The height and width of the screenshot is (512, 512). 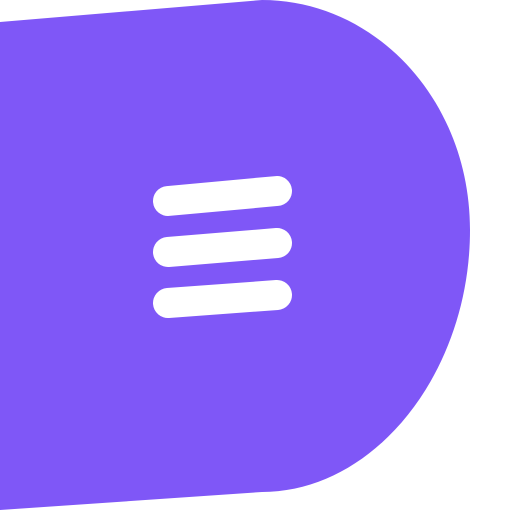 I want to click on menu-icon-bar-middle, so click(x=222, y=247).